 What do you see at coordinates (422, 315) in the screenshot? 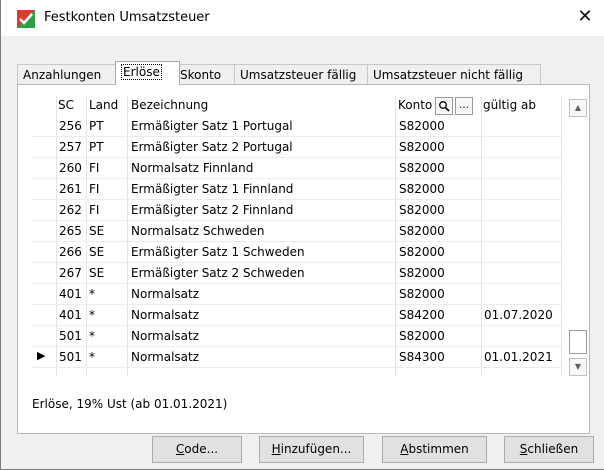
I see `cell-konto: S84200` at bounding box center [422, 315].